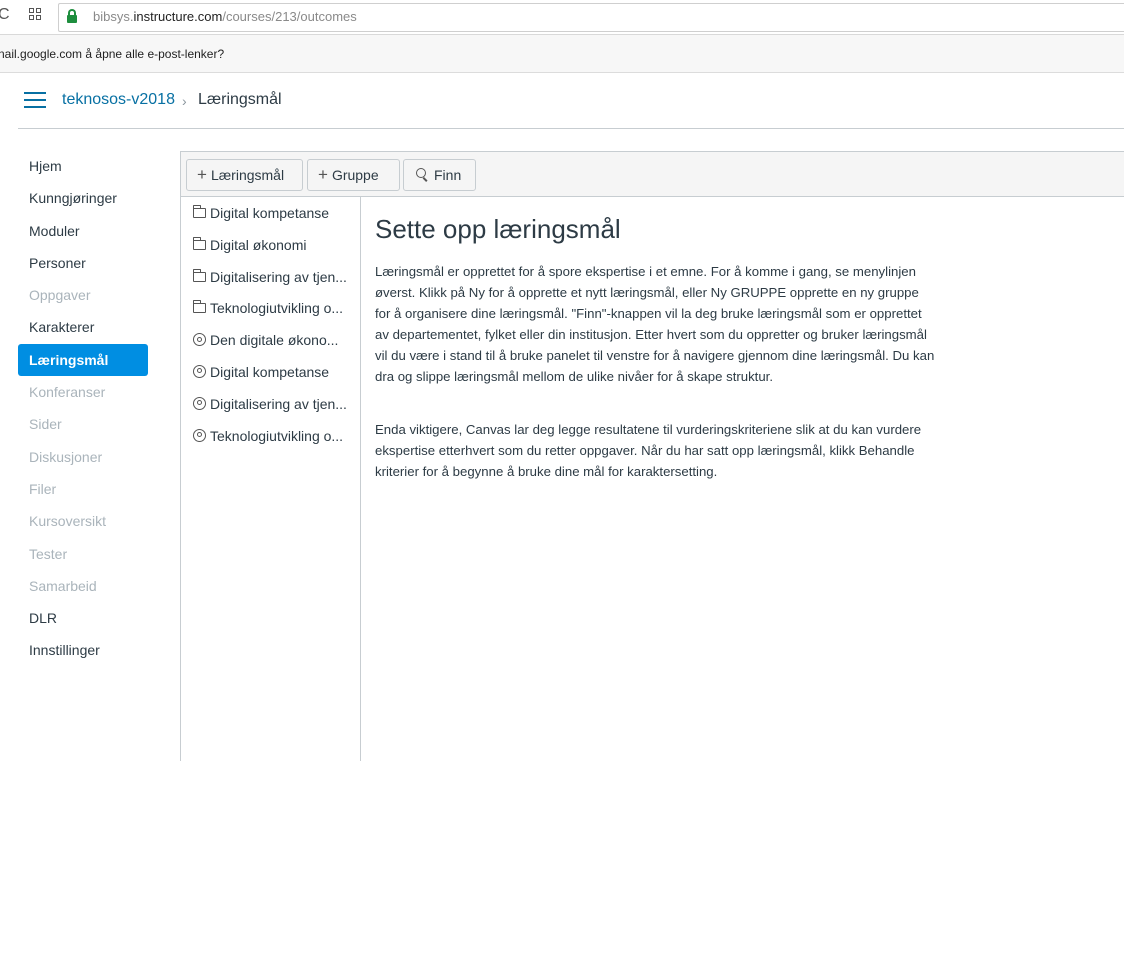  Describe the element at coordinates (83, 489) in the screenshot. I see `course-nav-item-filer: Filer` at that location.